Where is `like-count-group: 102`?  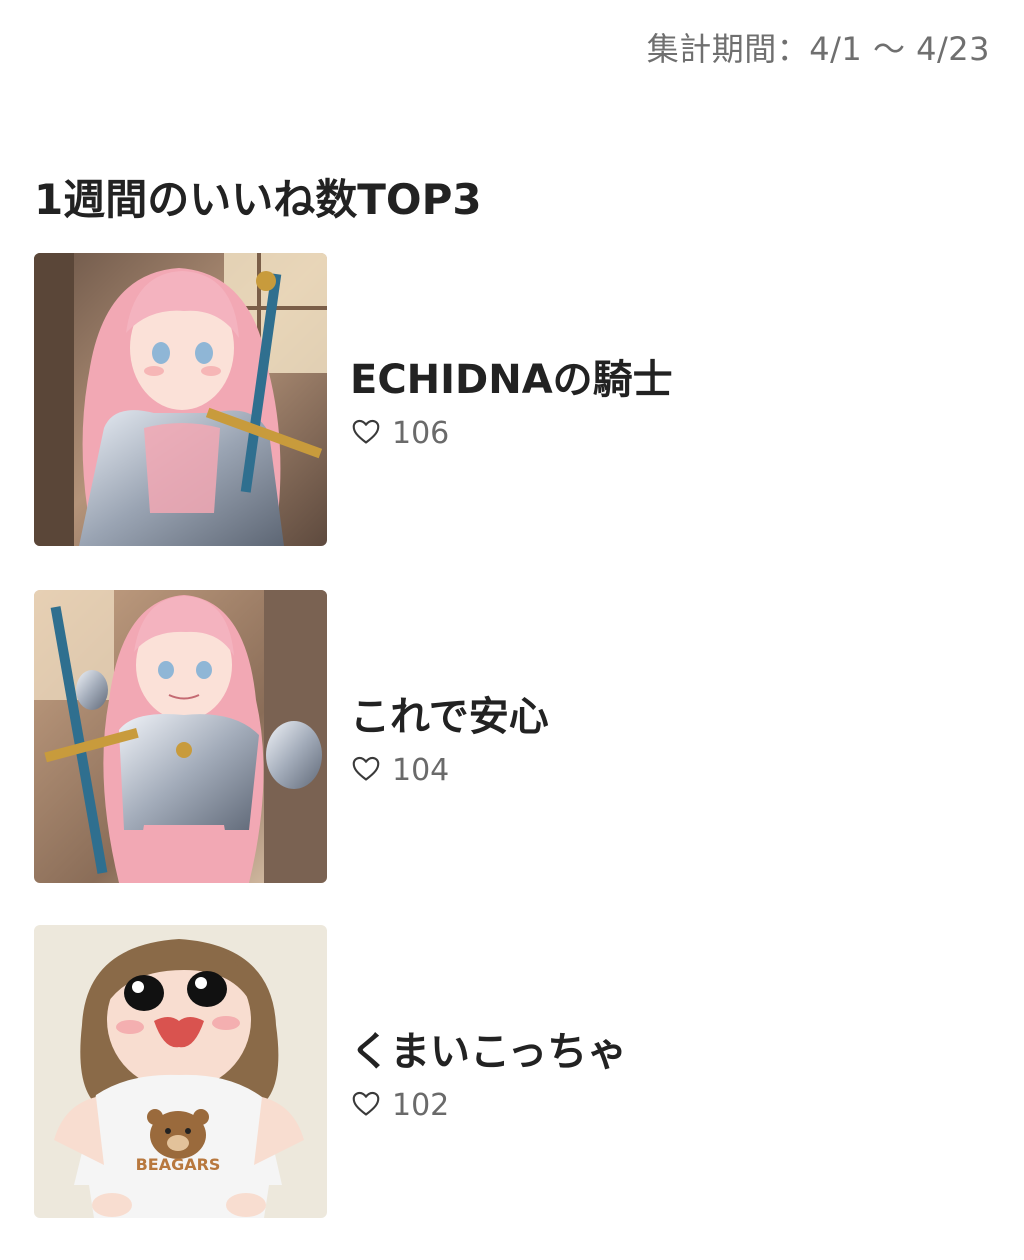 like-count-group: 102 is located at coordinates (400, 1105).